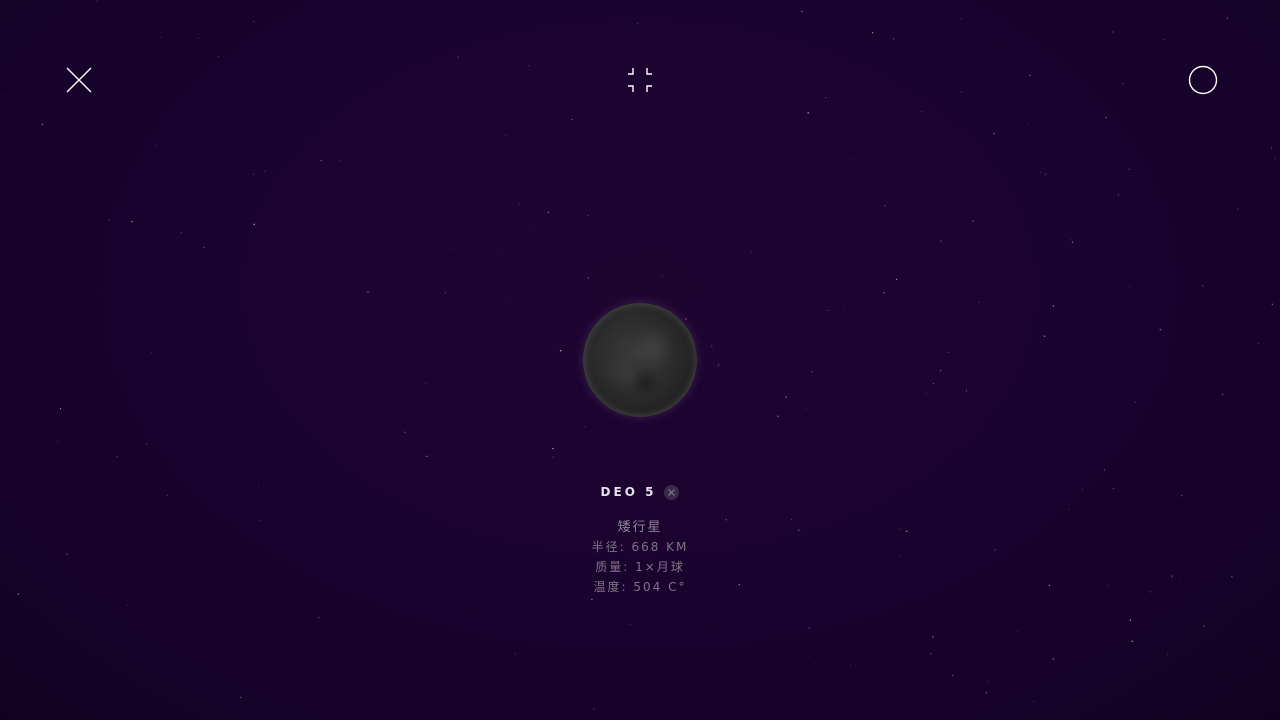 The width and height of the screenshot is (1280, 720). What do you see at coordinates (672, 492) in the screenshot?
I see `remove-button` at bounding box center [672, 492].